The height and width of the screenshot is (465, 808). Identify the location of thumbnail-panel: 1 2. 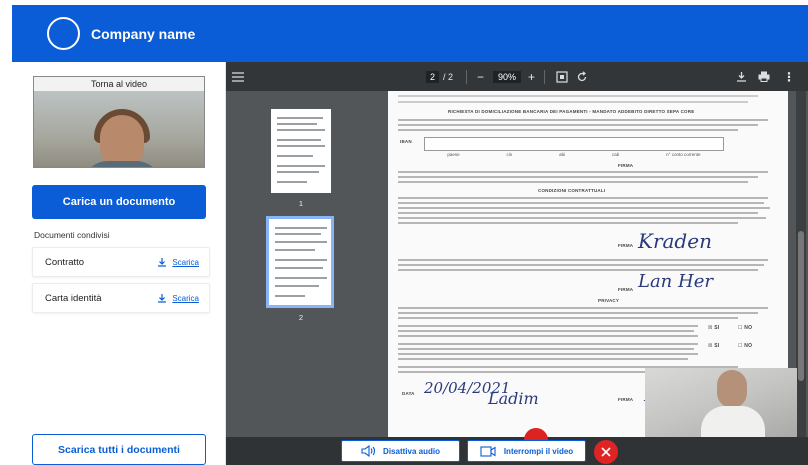
(303, 264).